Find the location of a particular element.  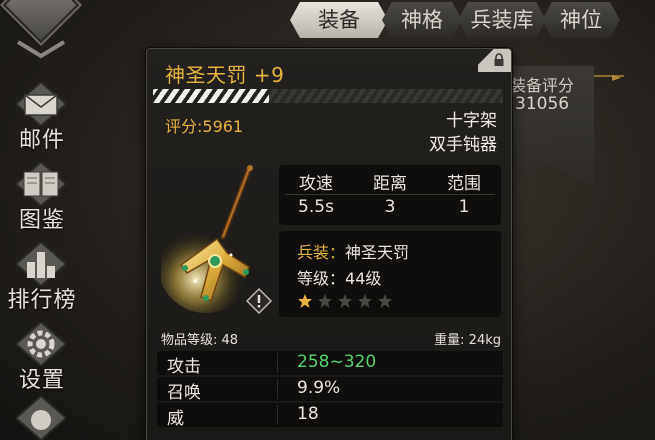

stat-header-distance: 距离 is located at coordinates (390, 184).